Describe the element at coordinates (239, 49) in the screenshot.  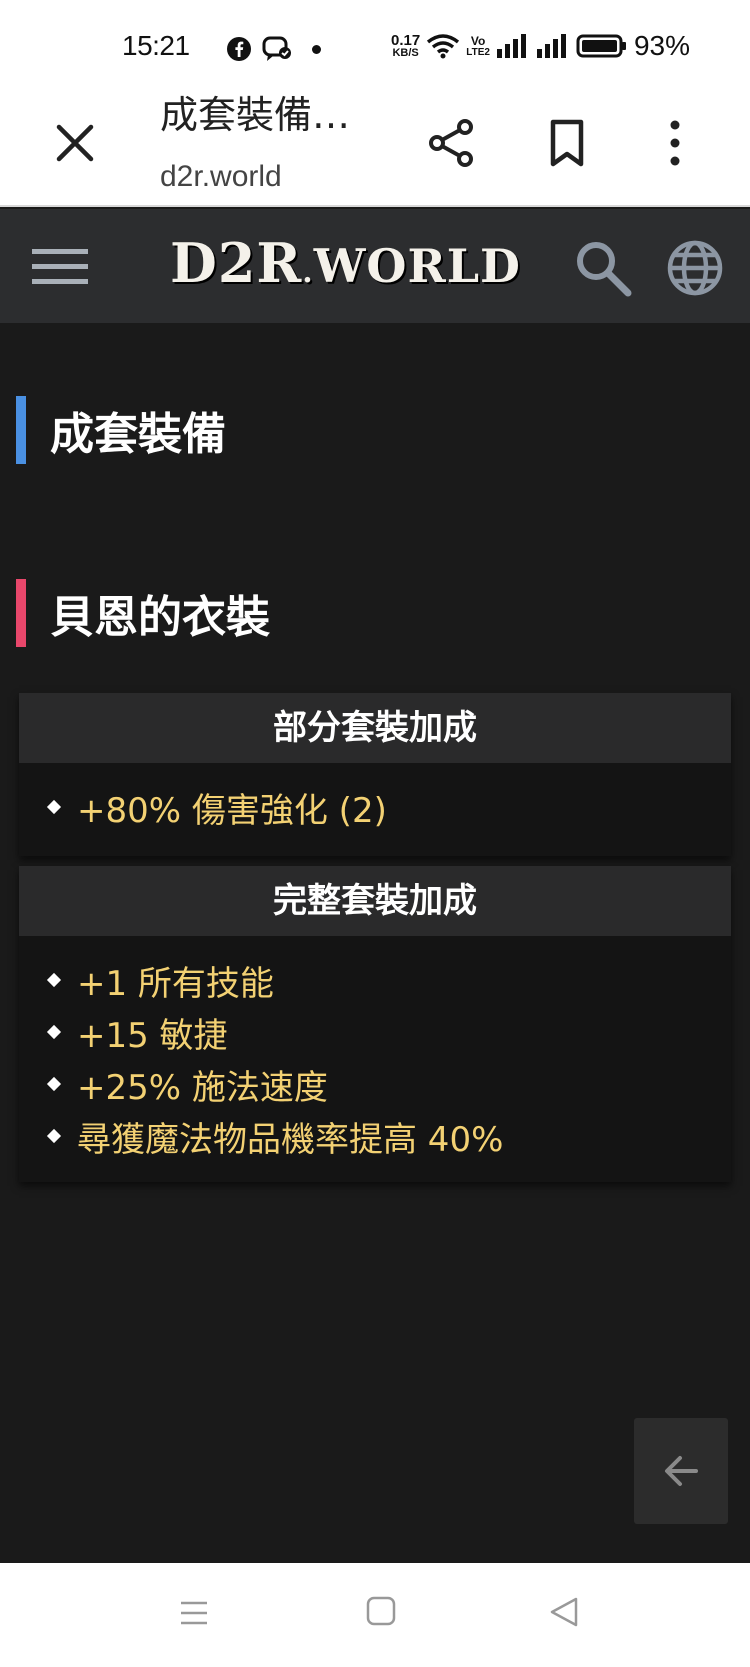
I see `facebook-icon` at that location.